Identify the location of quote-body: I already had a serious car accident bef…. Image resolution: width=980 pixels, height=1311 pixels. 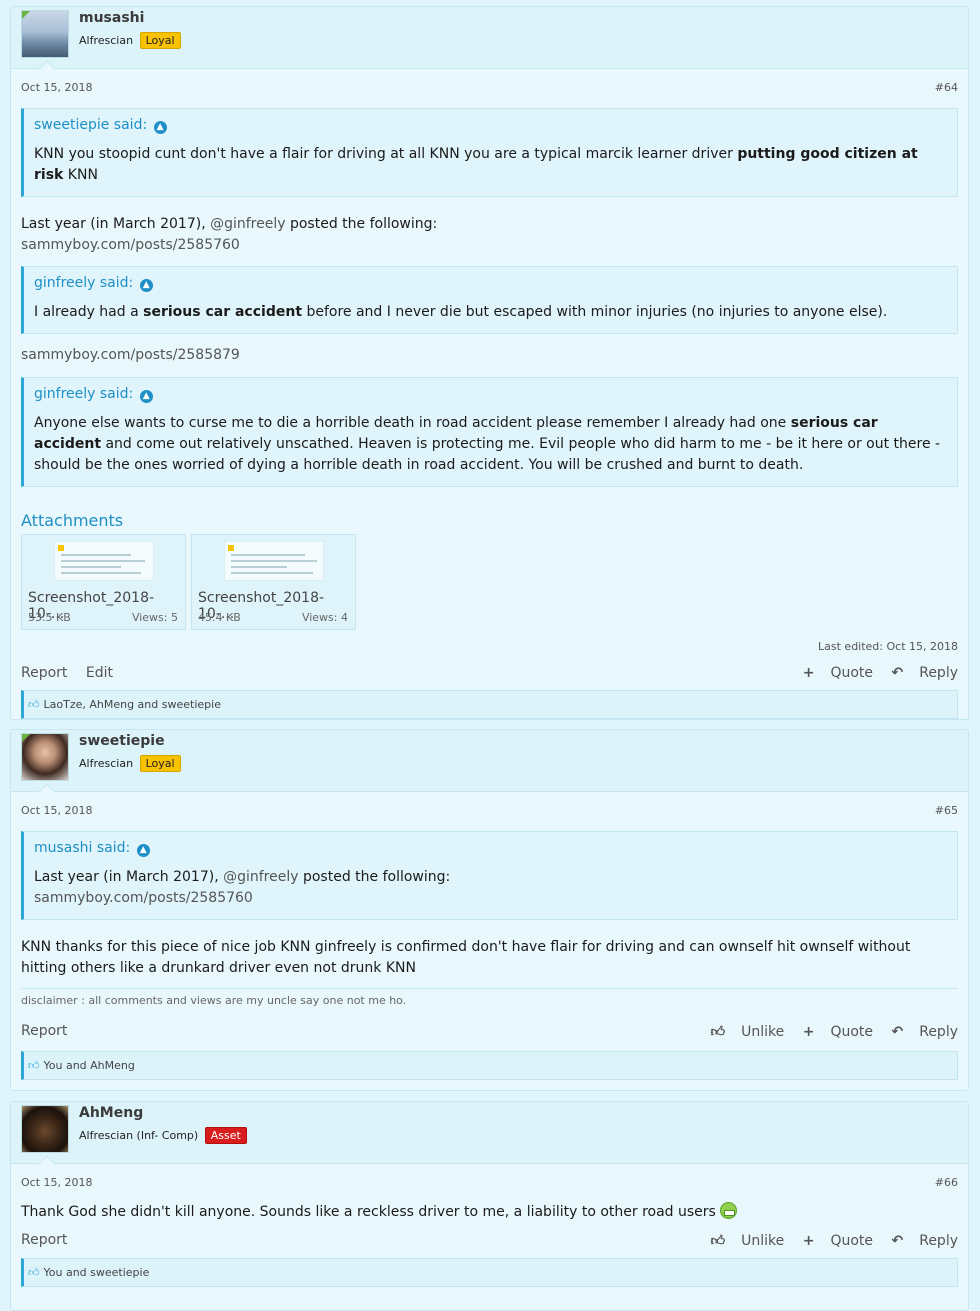
(490, 312).